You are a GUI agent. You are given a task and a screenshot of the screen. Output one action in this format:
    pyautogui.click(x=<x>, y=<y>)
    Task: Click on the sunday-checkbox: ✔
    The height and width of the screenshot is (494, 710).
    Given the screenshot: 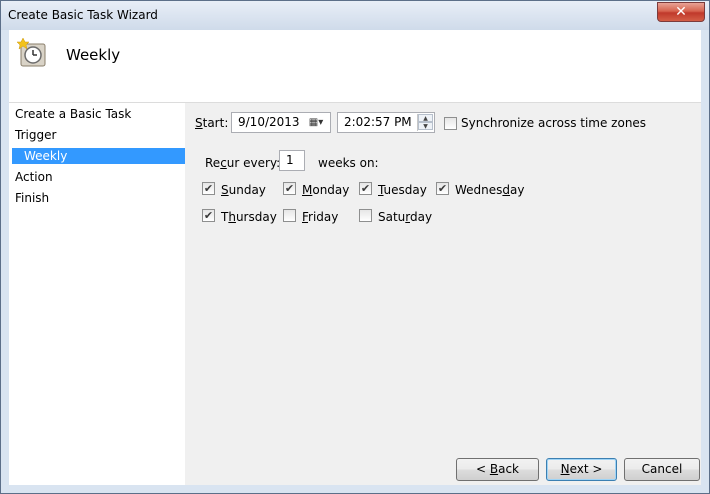 What is the action you would take?
    pyautogui.click(x=208, y=188)
    